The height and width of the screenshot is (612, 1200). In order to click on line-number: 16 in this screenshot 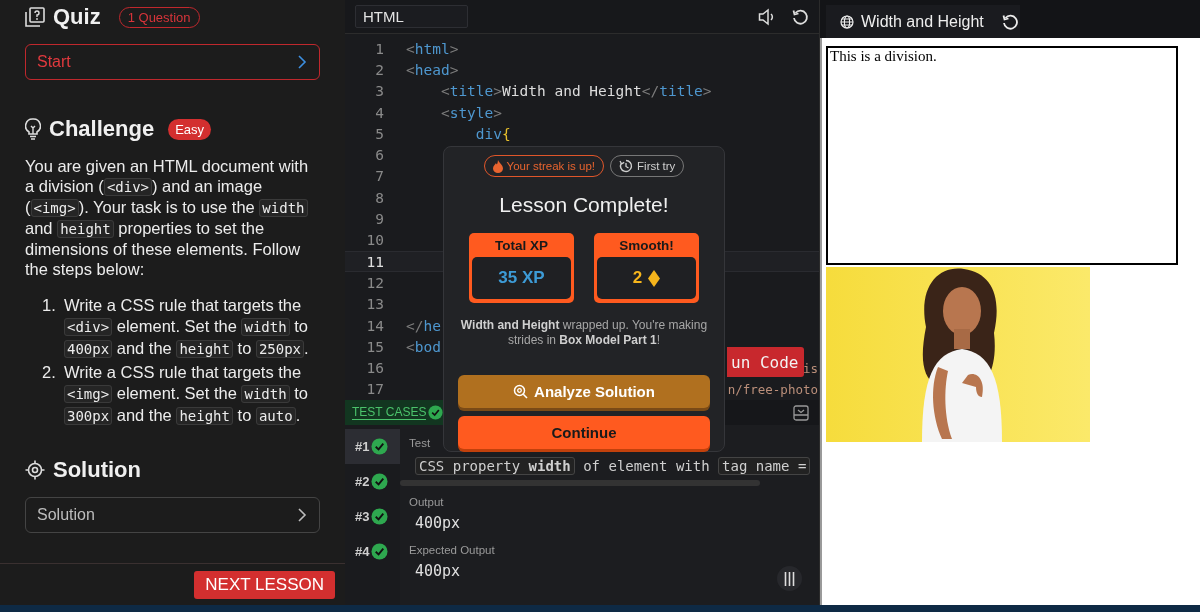, I will do `click(374, 368)`.